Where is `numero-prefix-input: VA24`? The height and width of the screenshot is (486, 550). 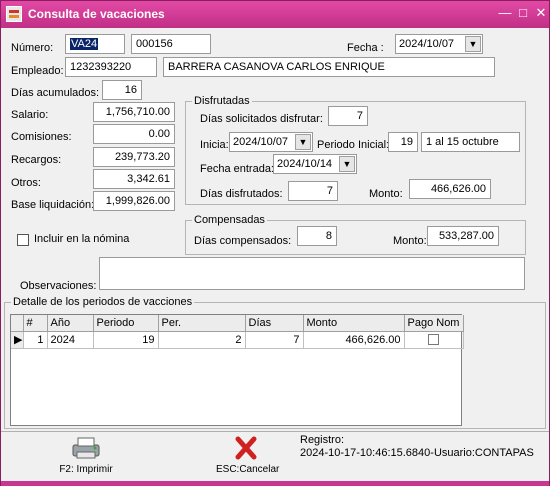
numero-prefix-input: VA24 is located at coordinates (95, 44).